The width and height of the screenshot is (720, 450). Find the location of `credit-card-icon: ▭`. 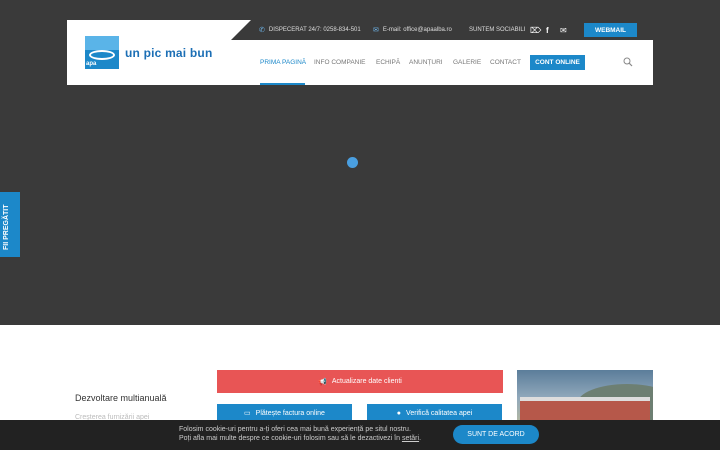

credit-card-icon: ▭ is located at coordinates (247, 413).